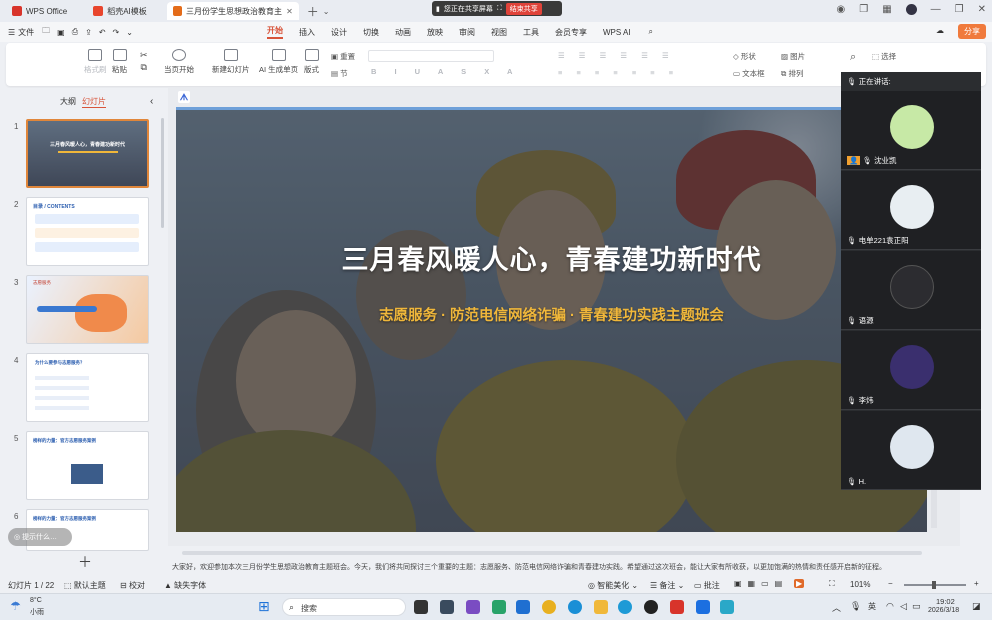 This screenshot has width=992, height=620. I want to click on clock-time: 19:02, so click(945, 601).